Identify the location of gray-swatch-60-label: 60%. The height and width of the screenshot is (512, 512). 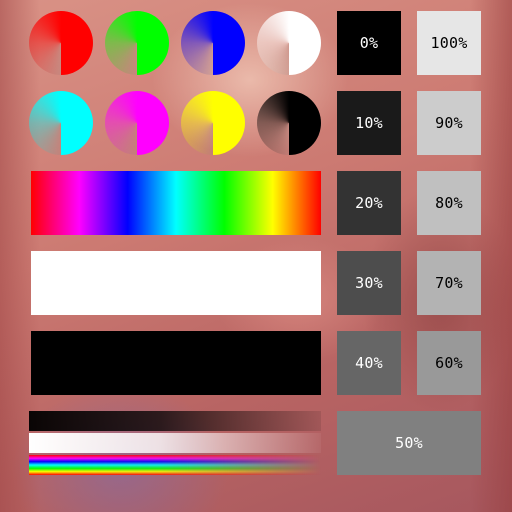
(449, 363).